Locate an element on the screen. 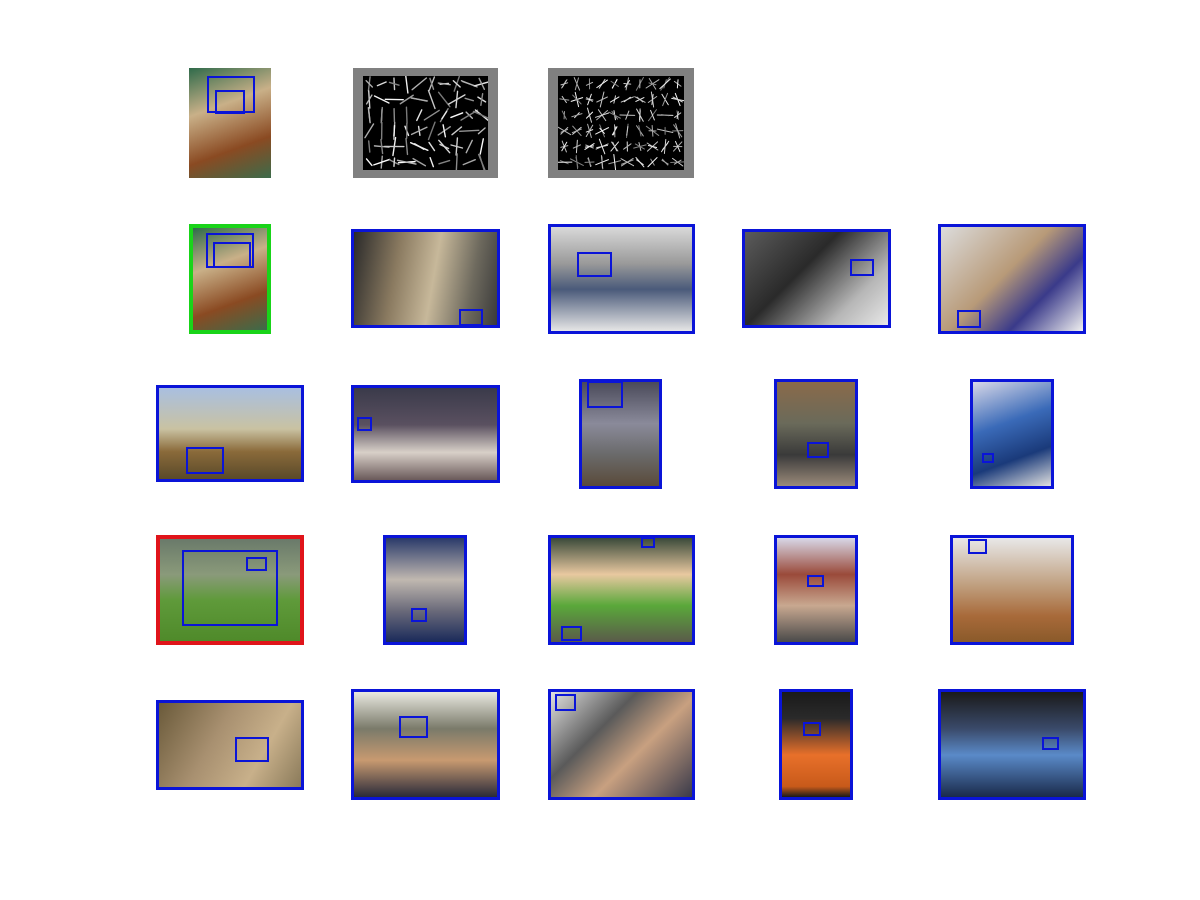  root-filter-hog is located at coordinates (425, 123).